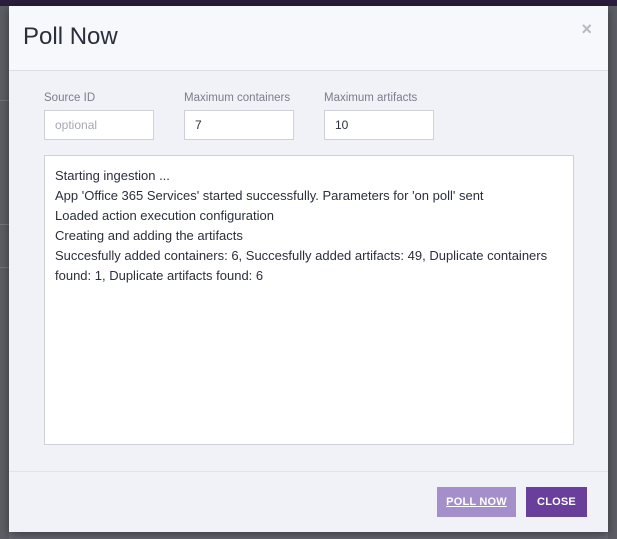 The width and height of the screenshot is (617, 539). I want to click on close-button: CLOSE, so click(556, 502).